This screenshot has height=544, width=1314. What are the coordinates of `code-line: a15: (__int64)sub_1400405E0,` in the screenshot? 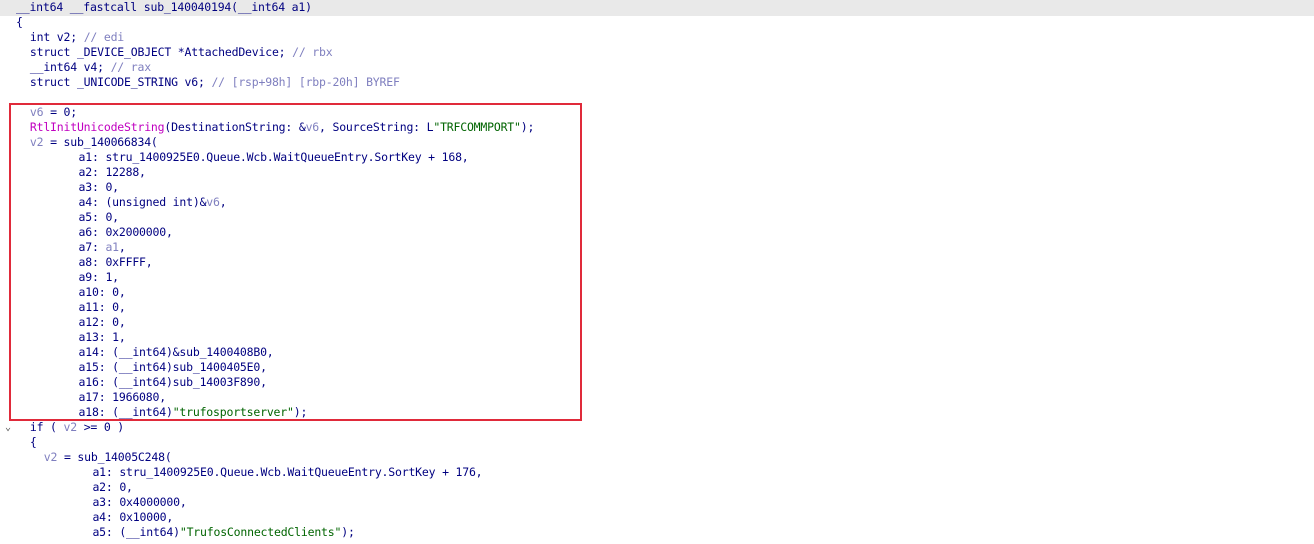 It's located at (173, 367).